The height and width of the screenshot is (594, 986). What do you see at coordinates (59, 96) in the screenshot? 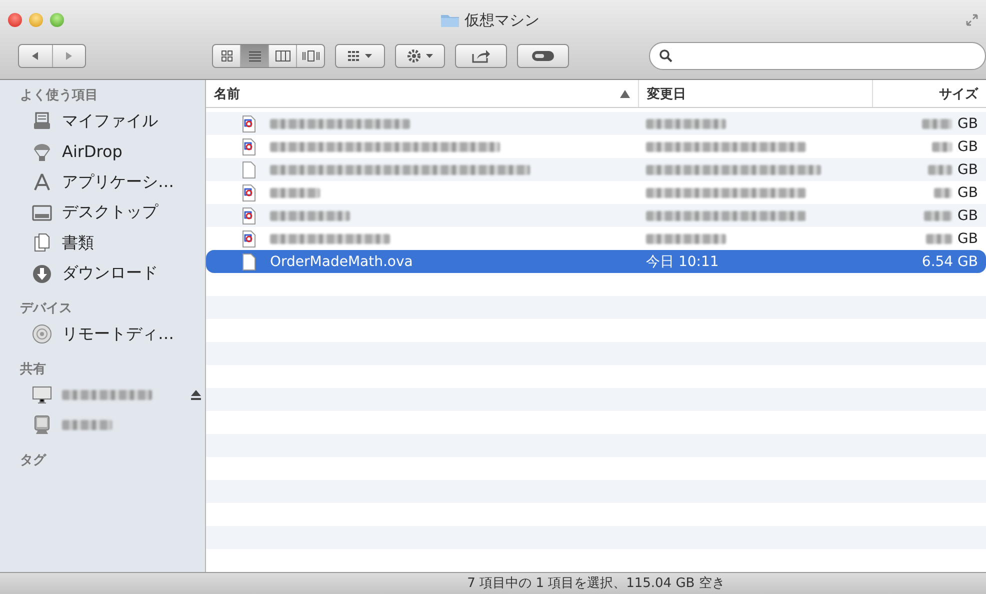
I see `sidebar-heading: よく使う項目` at bounding box center [59, 96].